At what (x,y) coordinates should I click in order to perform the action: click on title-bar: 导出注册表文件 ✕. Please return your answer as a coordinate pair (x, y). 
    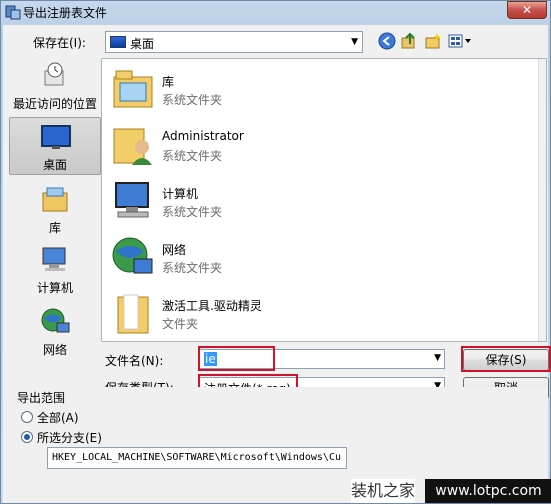
    Looking at the image, I should click on (275, 12).